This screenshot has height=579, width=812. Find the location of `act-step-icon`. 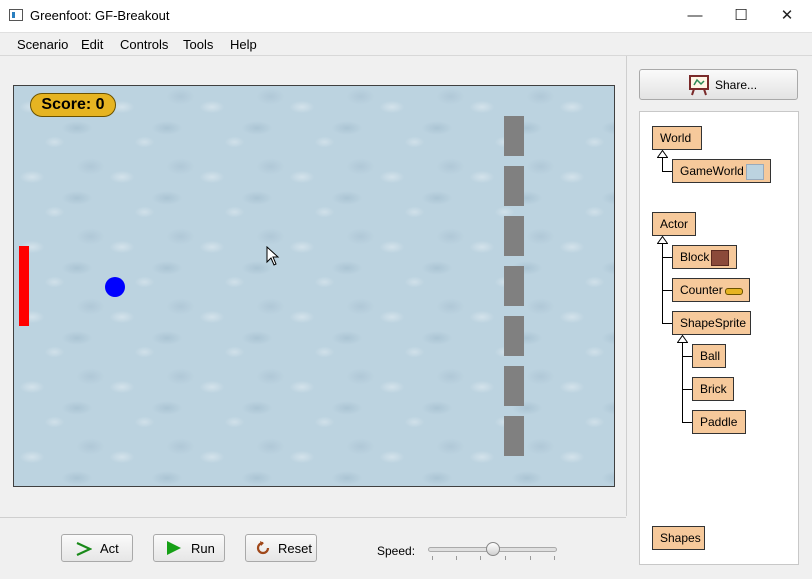

act-step-icon is located at coordinates (84, 549).